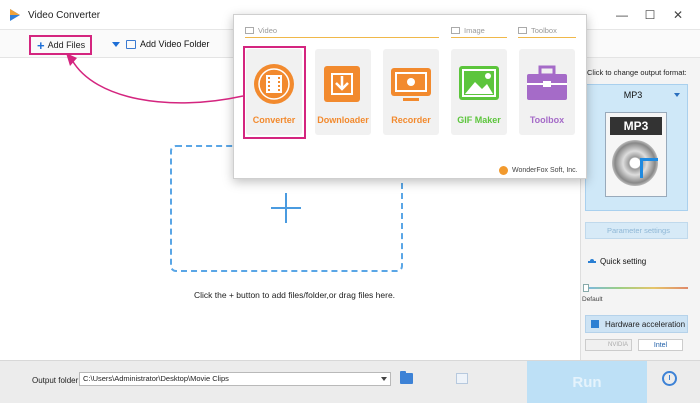 The image size is (700, 403). What do you see at coordinates (286, 208) in the screenshot?
I see `add-plus-icon-vertical` at bounding box center [286, 208].